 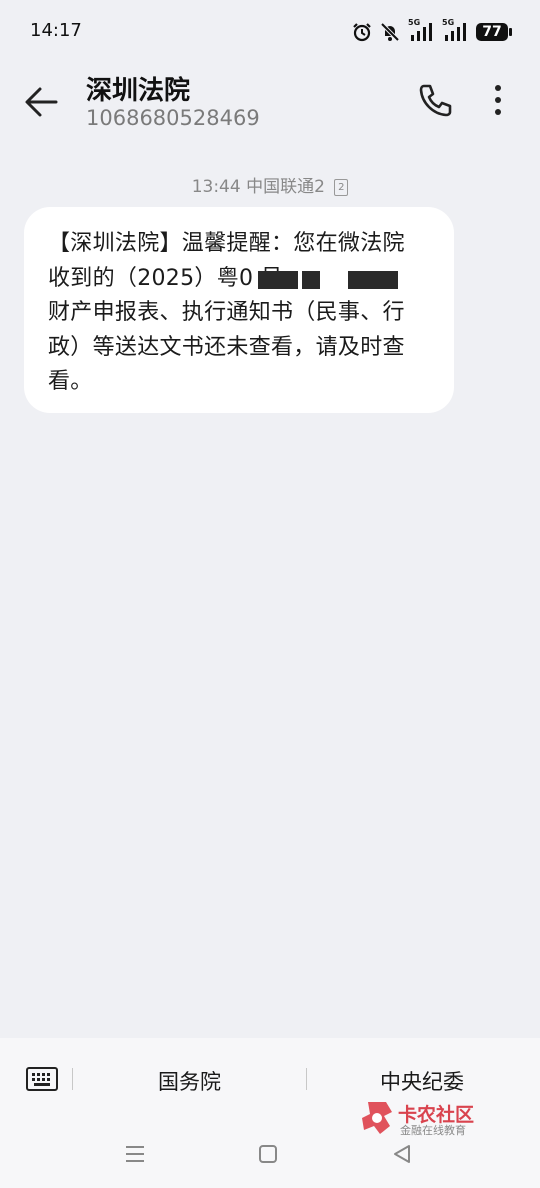 I want to click on message-meta-text: 13:44 中国联通2, so click(x=258, y=187).